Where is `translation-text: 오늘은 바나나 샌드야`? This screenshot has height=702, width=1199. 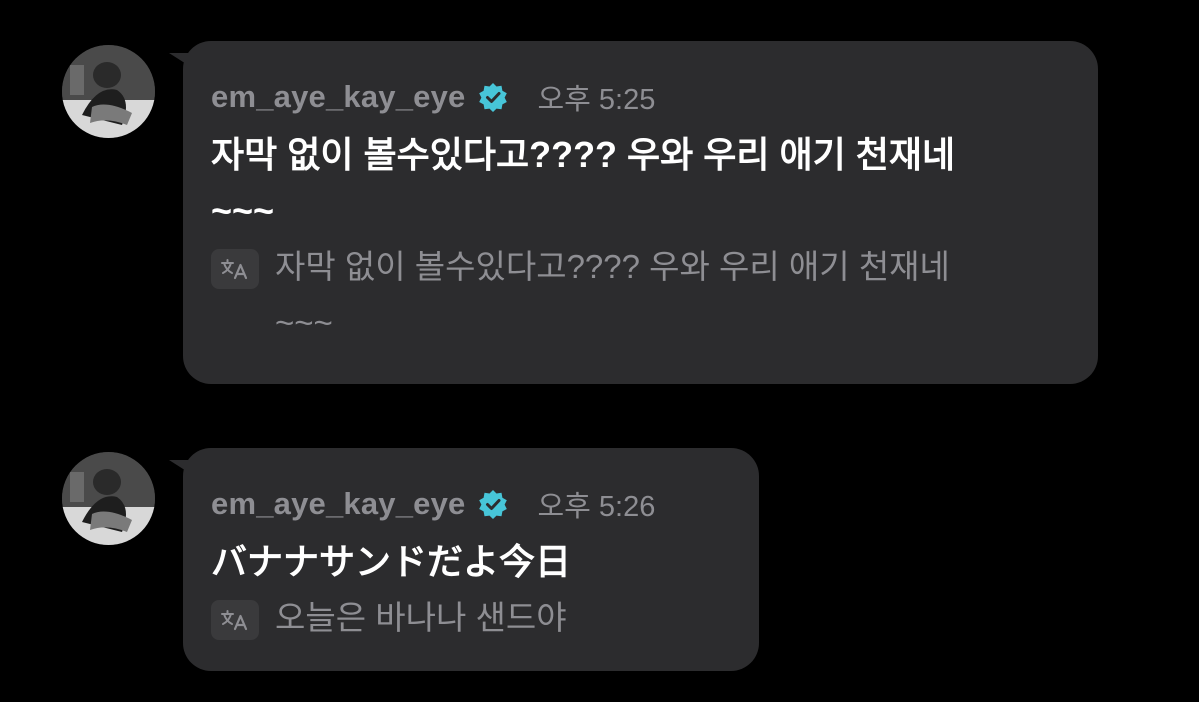 translation-text: 오늘은 바나나 샌드야 is located at coordinates (421, 617).